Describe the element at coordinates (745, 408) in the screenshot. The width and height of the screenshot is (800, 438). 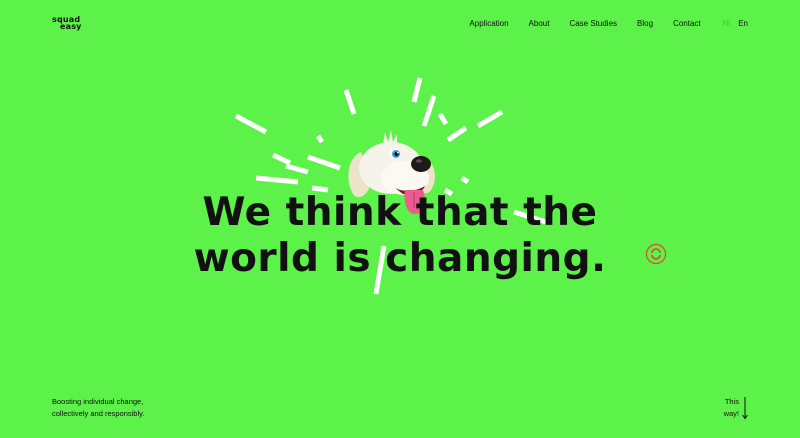
I see `arrow-down-icon` at that location.